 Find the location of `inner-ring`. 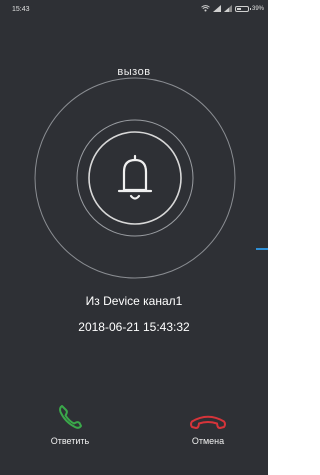

inner-ring is located at coordinates (135, 178).